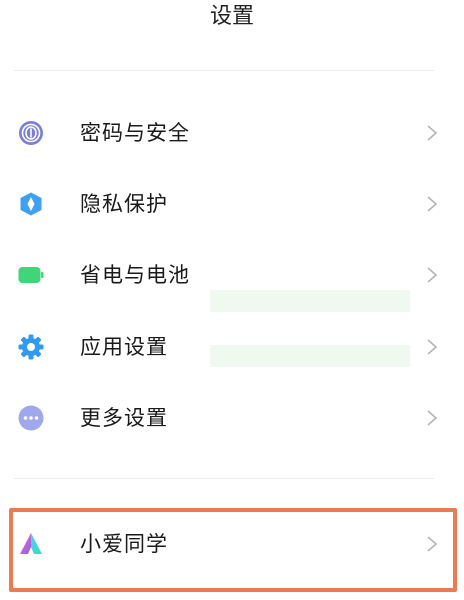  What do you see at coordinates (233, 550) in the screenshot?
I see `highlight-box` at bounding box center [233, 550].